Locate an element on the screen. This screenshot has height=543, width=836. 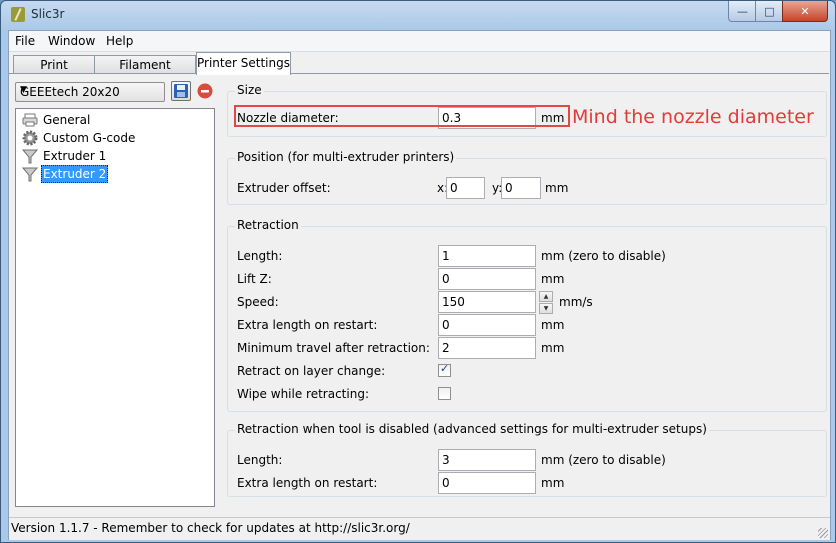
floppy-disk-icon is located at coordinates (181, 91).